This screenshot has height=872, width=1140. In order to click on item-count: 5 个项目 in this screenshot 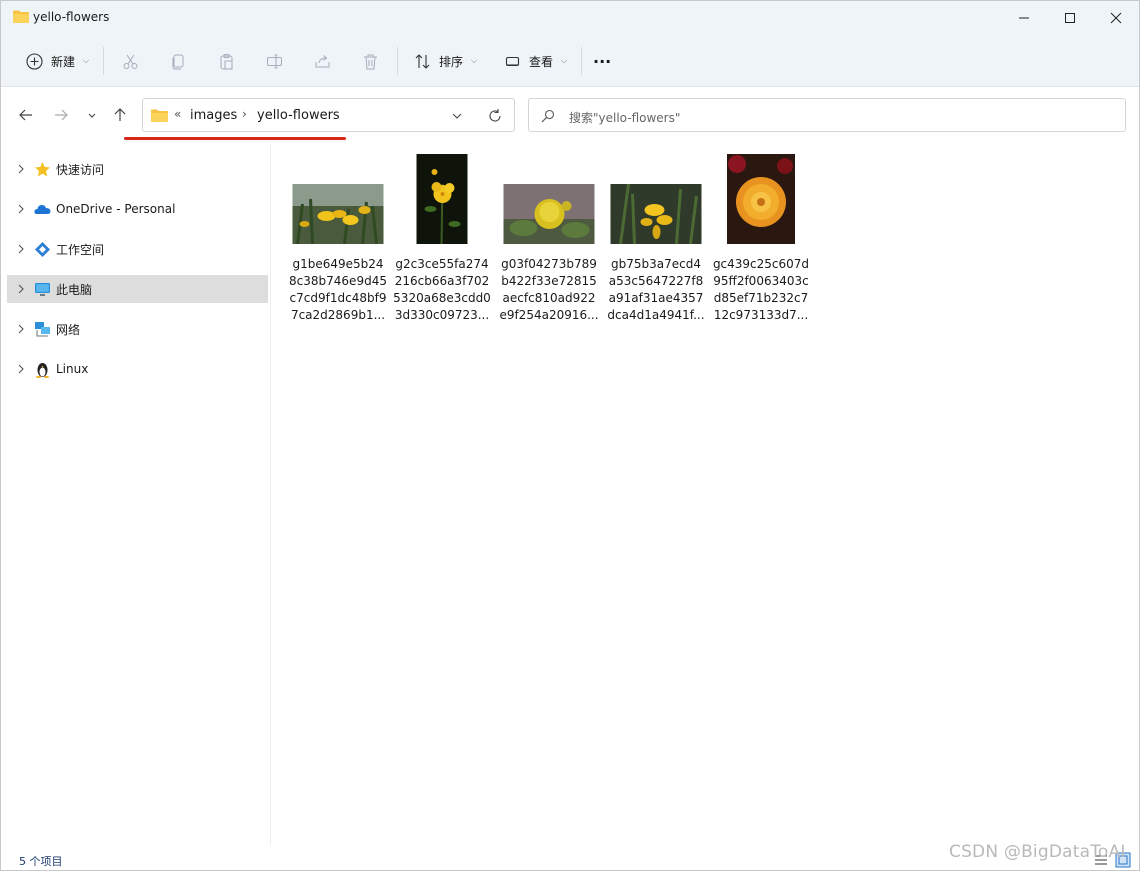, I will do `click(41, 861)`.